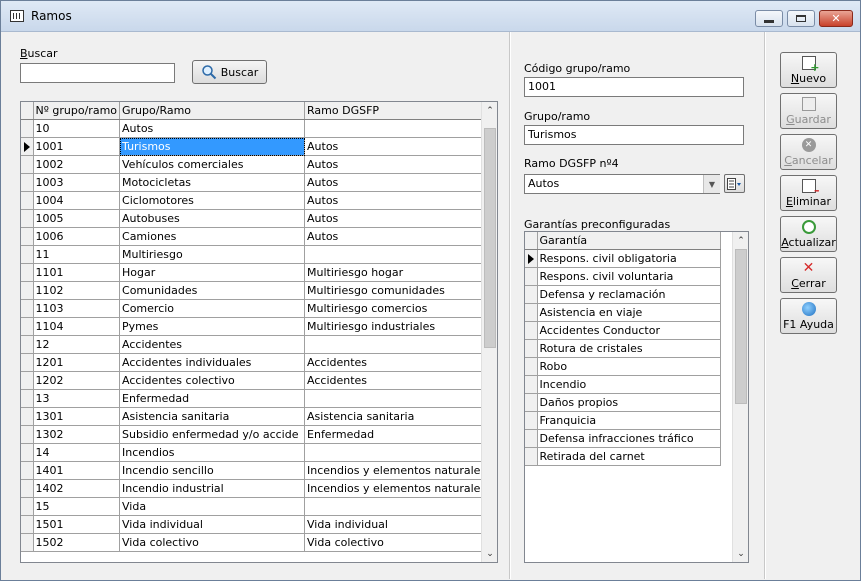 This screenshot has width=863, height=583. I want to click on table-row: Retirada del carnet, so click(623, 456).